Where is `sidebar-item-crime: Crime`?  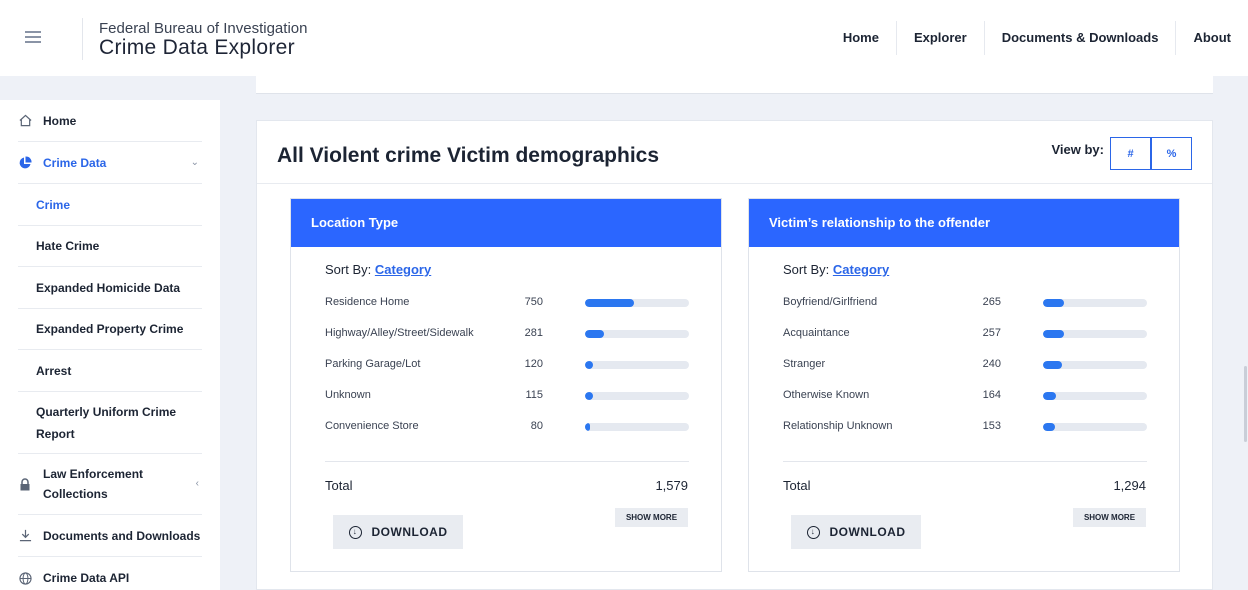
sidebar-item-crime: Crime is located at coordinates (110, 205).